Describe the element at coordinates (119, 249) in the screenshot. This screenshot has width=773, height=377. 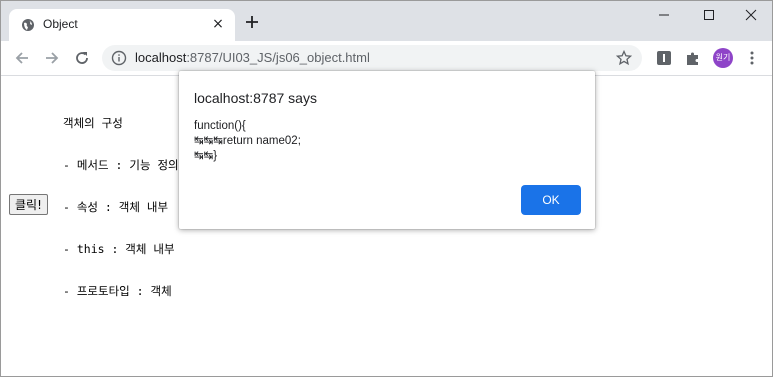
I see `description-line: - this : 객체 내부` at that location.